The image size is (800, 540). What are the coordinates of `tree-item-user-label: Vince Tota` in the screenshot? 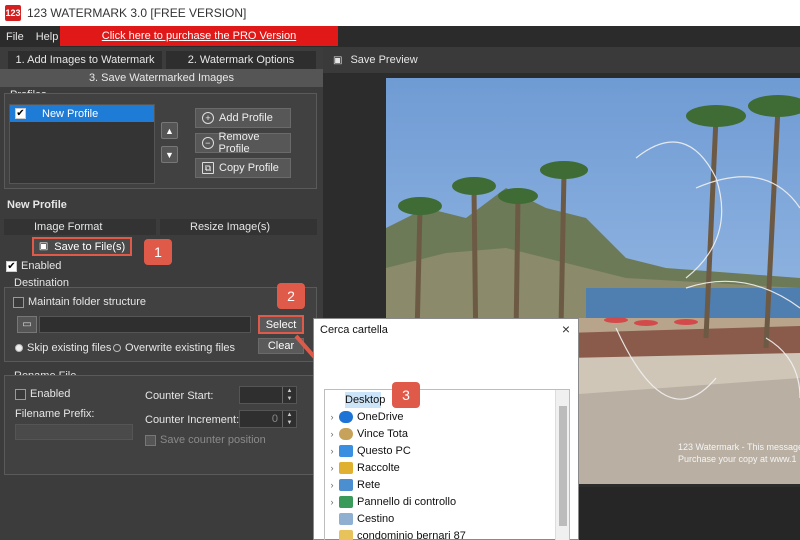 It's located at (382, 434).